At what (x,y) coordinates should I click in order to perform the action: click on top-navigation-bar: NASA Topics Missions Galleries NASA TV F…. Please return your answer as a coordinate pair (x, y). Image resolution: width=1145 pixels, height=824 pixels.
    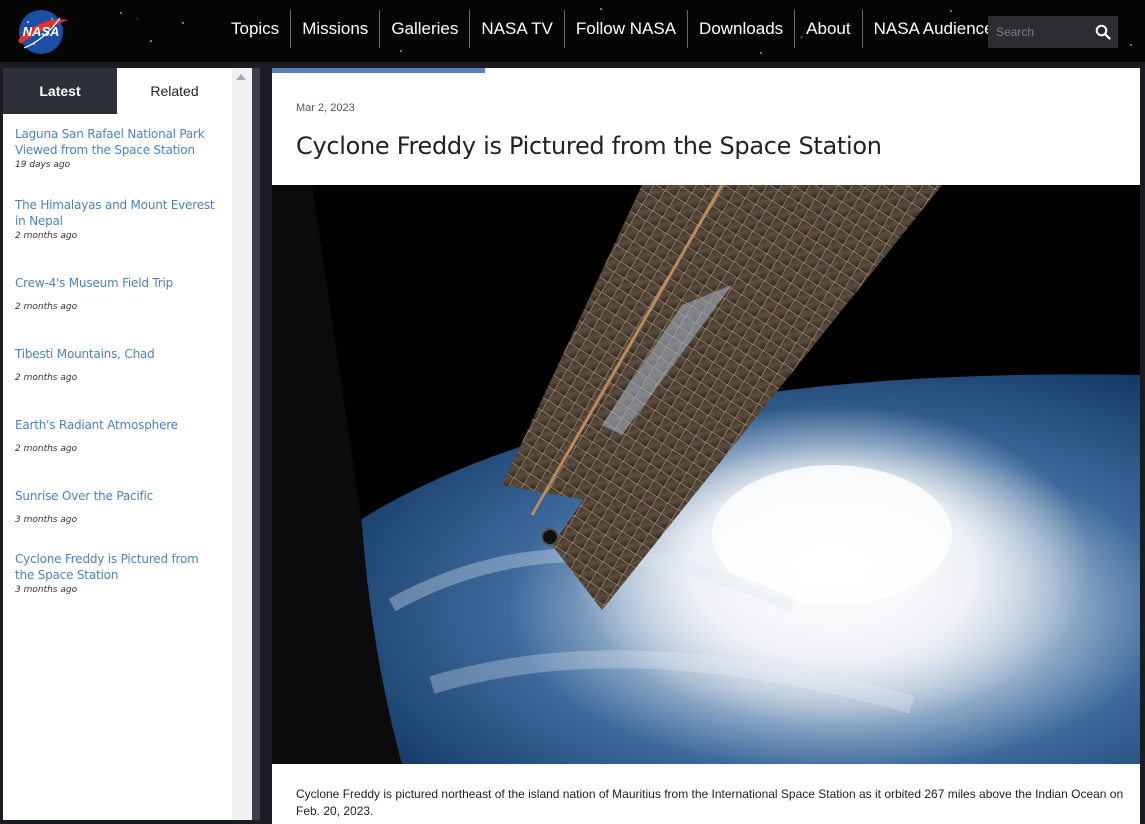
    Looking at the image, I should click on (572, 31).